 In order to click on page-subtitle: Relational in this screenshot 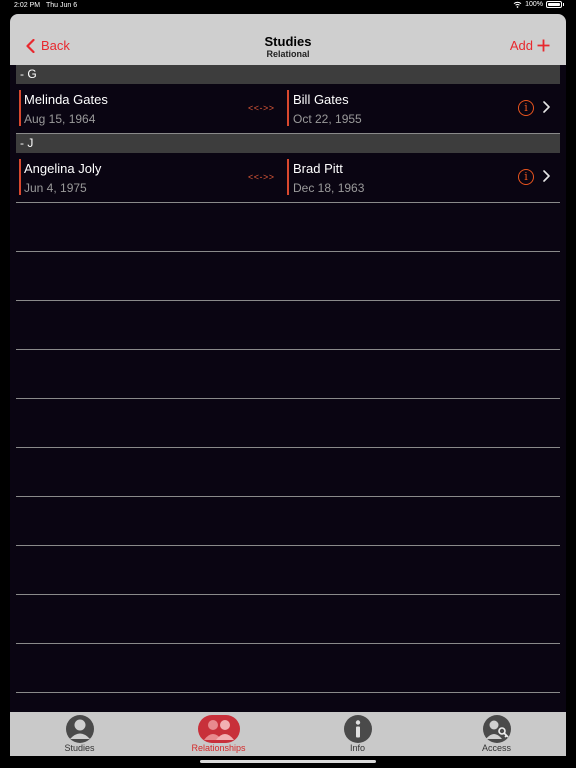, I will do `click(288, 54)`.